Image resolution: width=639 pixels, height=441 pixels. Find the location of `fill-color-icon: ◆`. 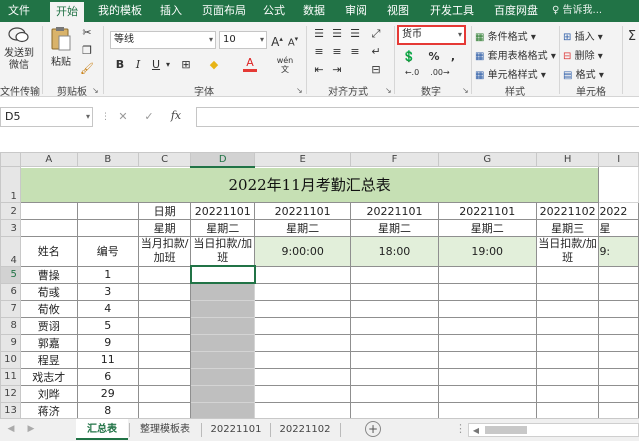

fill-color-icon: ◆ is located at coordinates (214, 65).